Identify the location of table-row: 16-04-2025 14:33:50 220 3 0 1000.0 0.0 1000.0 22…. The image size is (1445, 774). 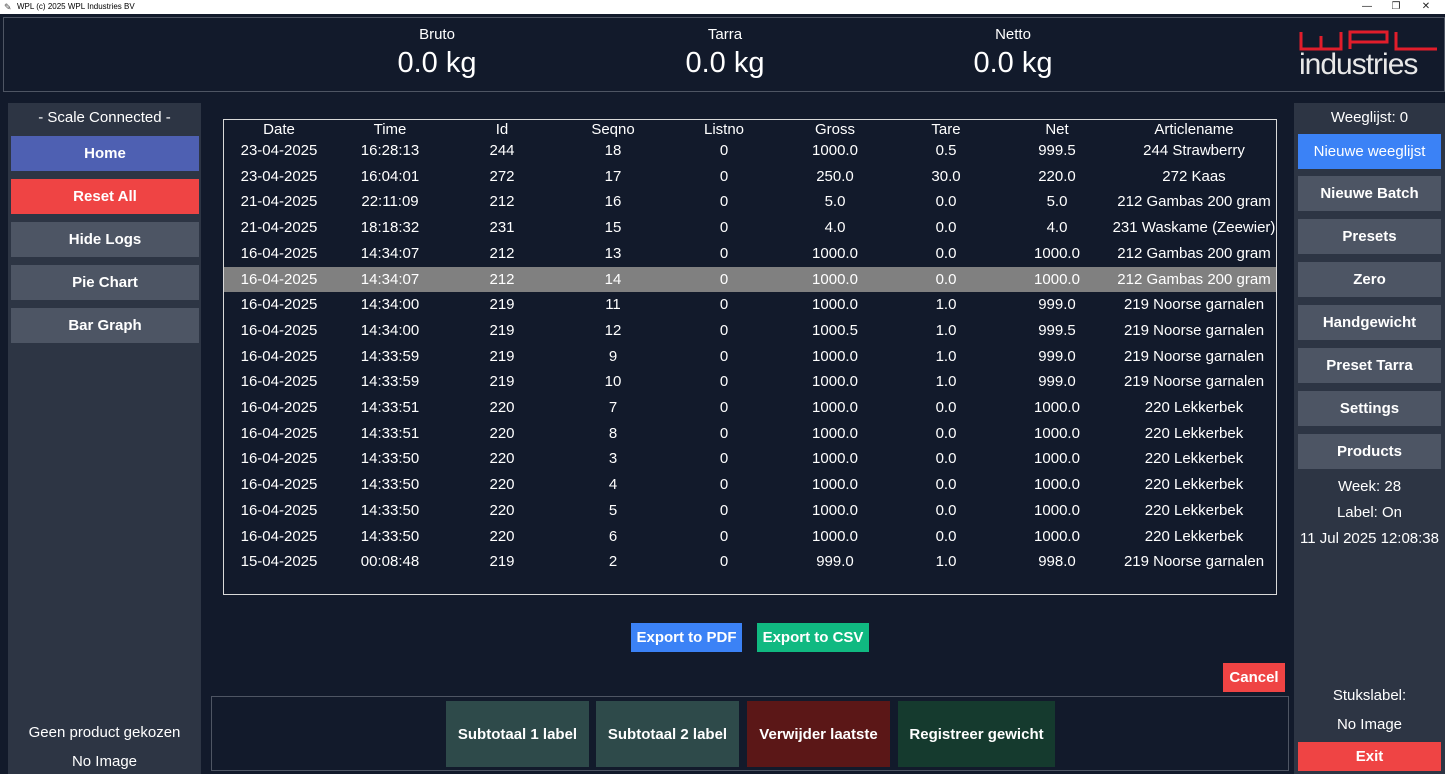
(750, 458).